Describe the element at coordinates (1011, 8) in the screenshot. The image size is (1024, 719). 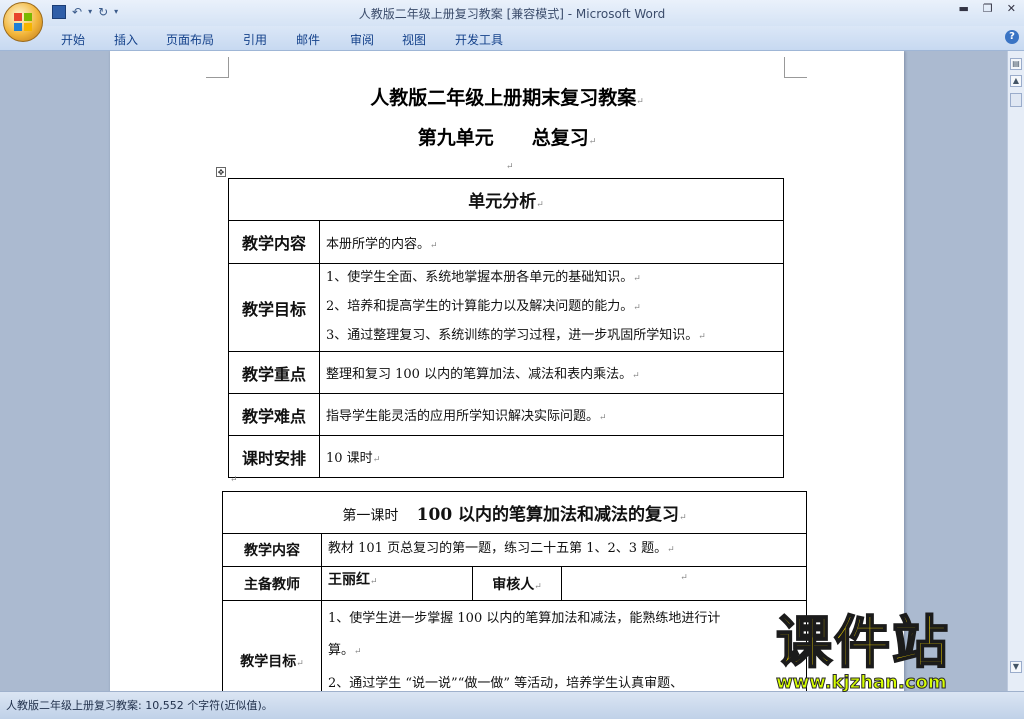
I see `close-icon: ✕` at that location.